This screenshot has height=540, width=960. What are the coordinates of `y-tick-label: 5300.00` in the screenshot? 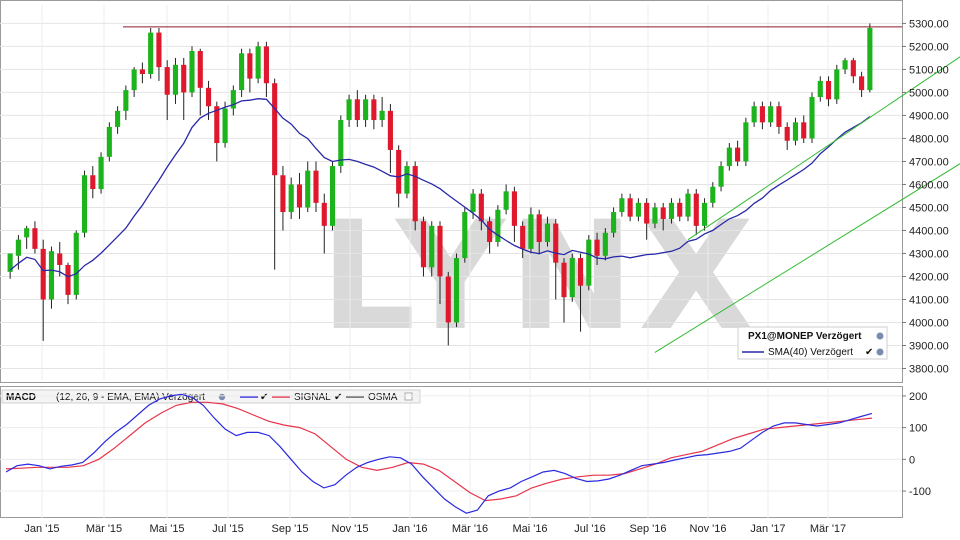 It's located at (929, 24).